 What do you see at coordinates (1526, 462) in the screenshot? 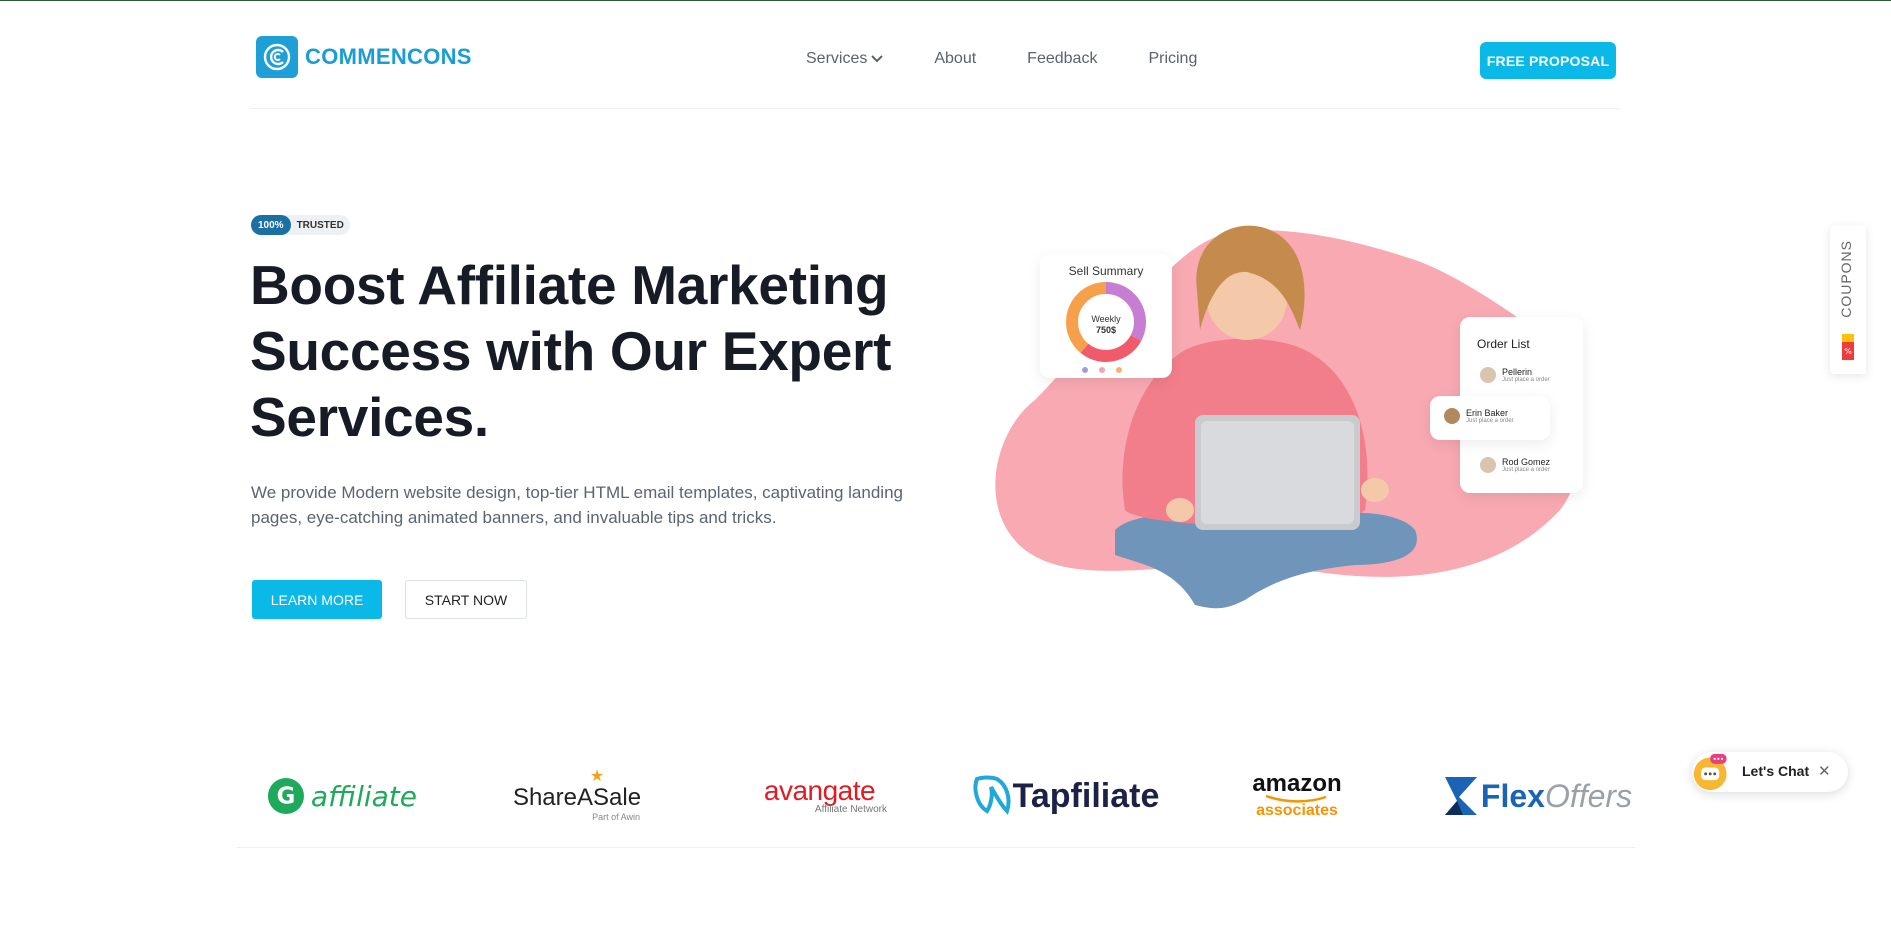
I see `order-name: Rod Gomez` at bounding box center [1526, 462].